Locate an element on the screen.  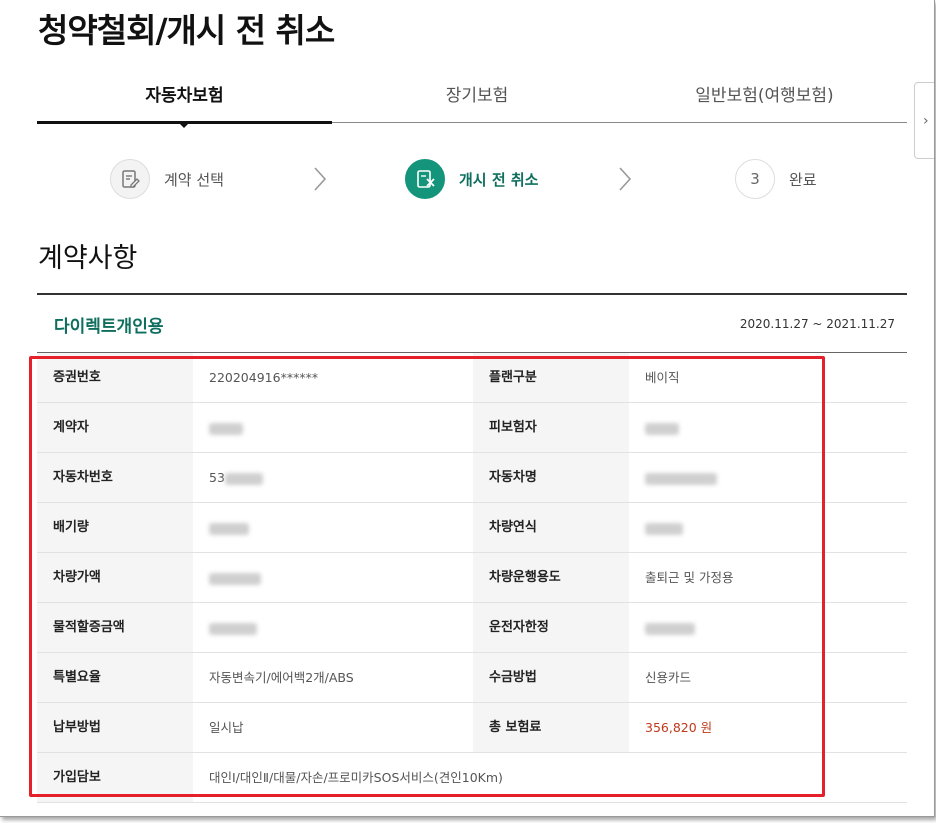
tab-auto-insurance: 자동차보험 is located at coordinates (184, 96).